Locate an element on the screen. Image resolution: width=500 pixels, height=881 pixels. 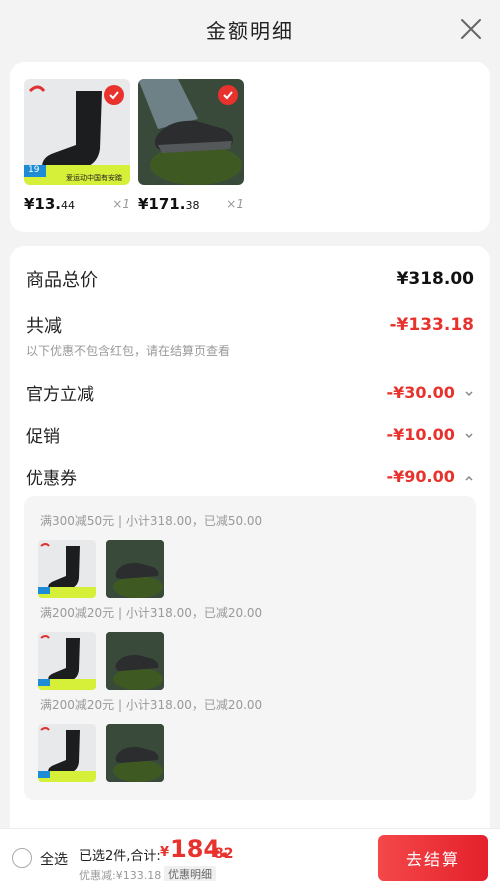
page-title: 金额明细 is located at coordinates (250, 30).